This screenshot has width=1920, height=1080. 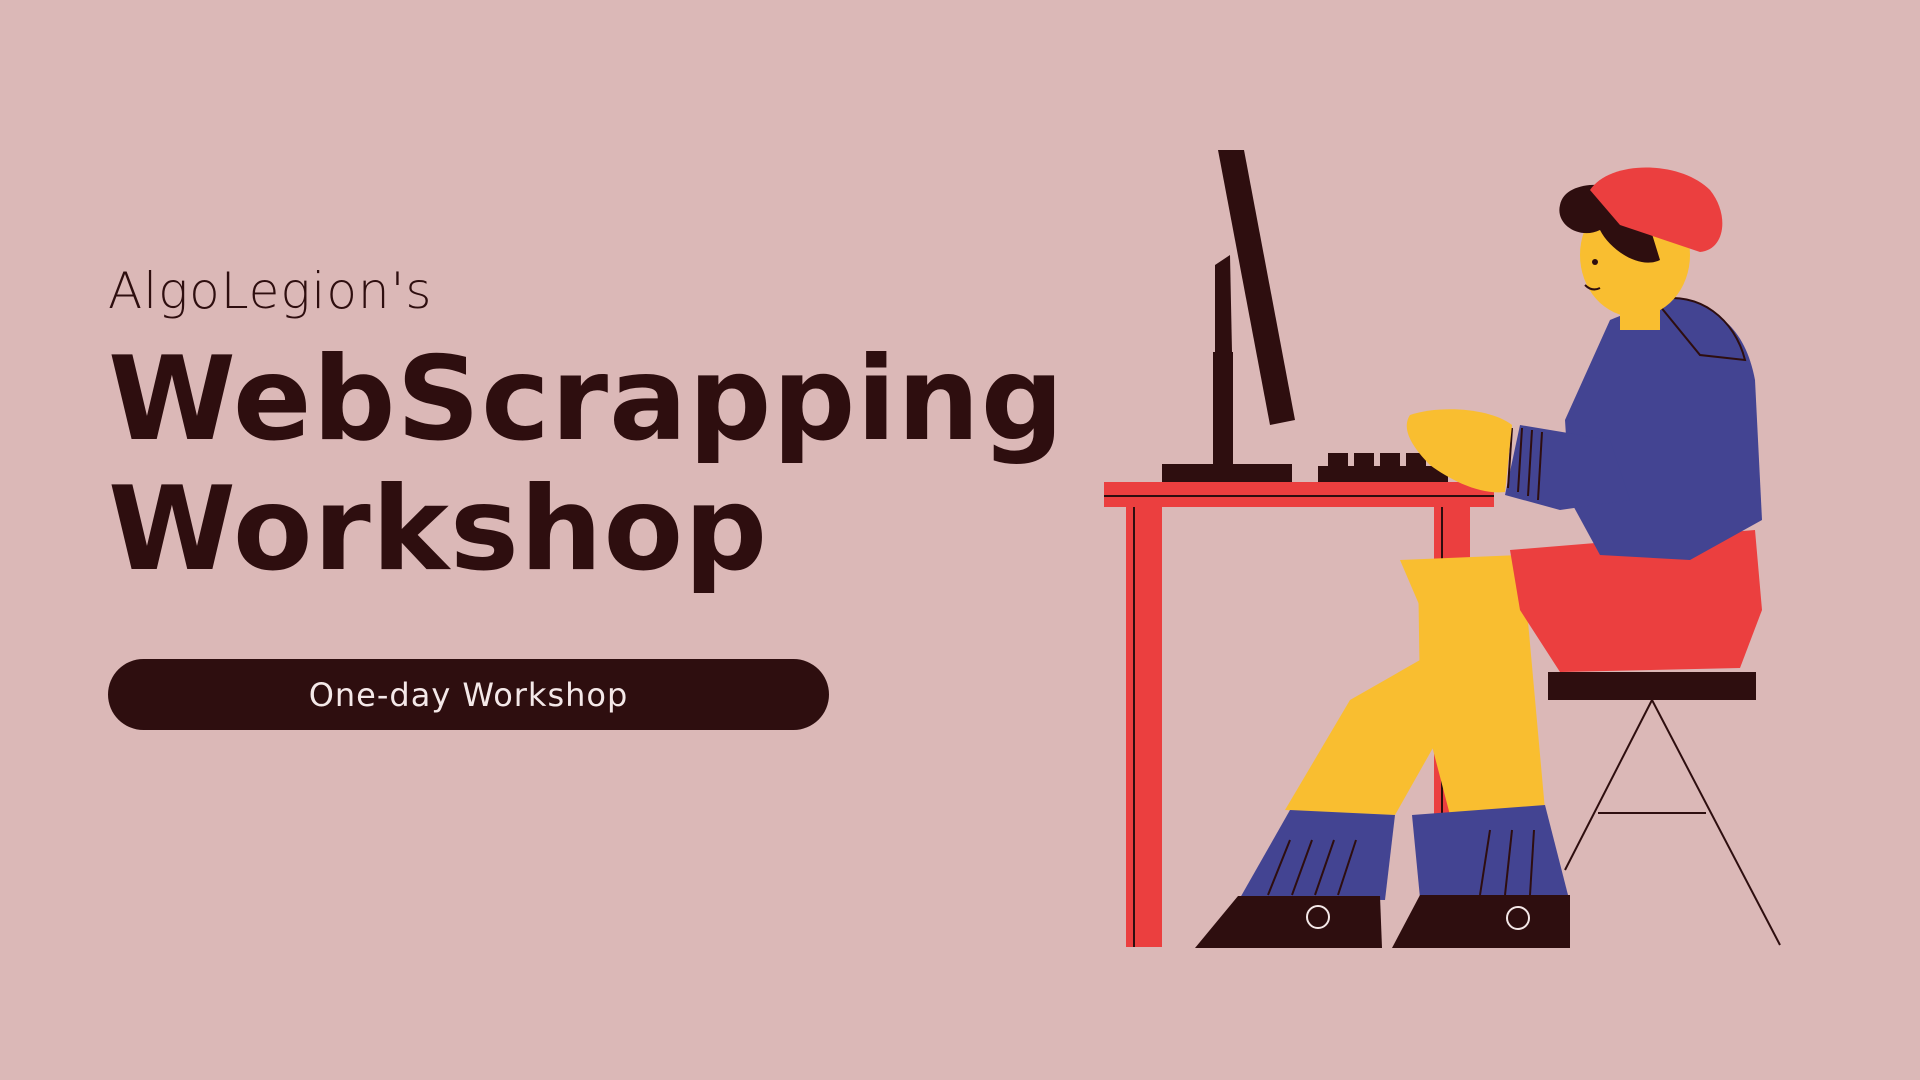 I want to click on duration-badge-label: One-day Workshop, so click(x=468, y=694).